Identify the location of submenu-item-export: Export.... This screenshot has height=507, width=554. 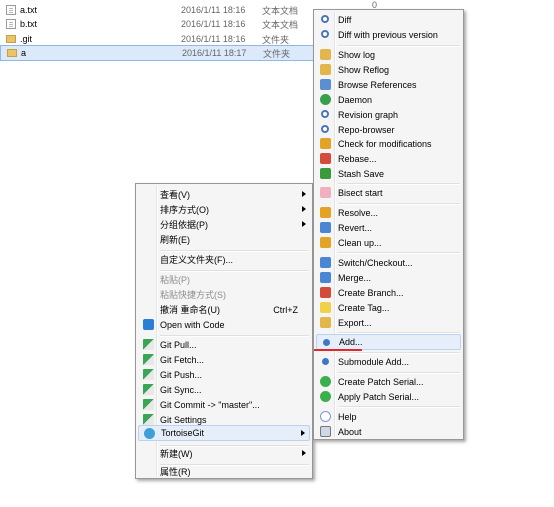
(388, 322).